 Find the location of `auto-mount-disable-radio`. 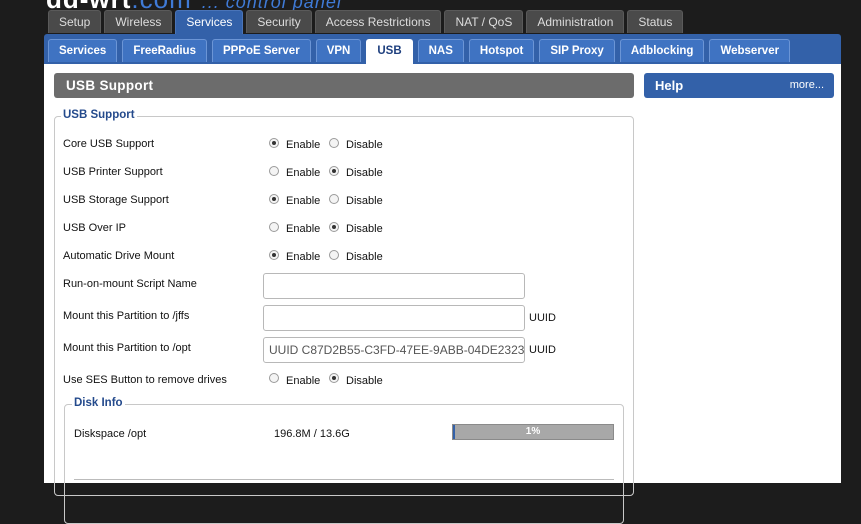

auto-mount-disable-radio is located at coordinates (334, 255).